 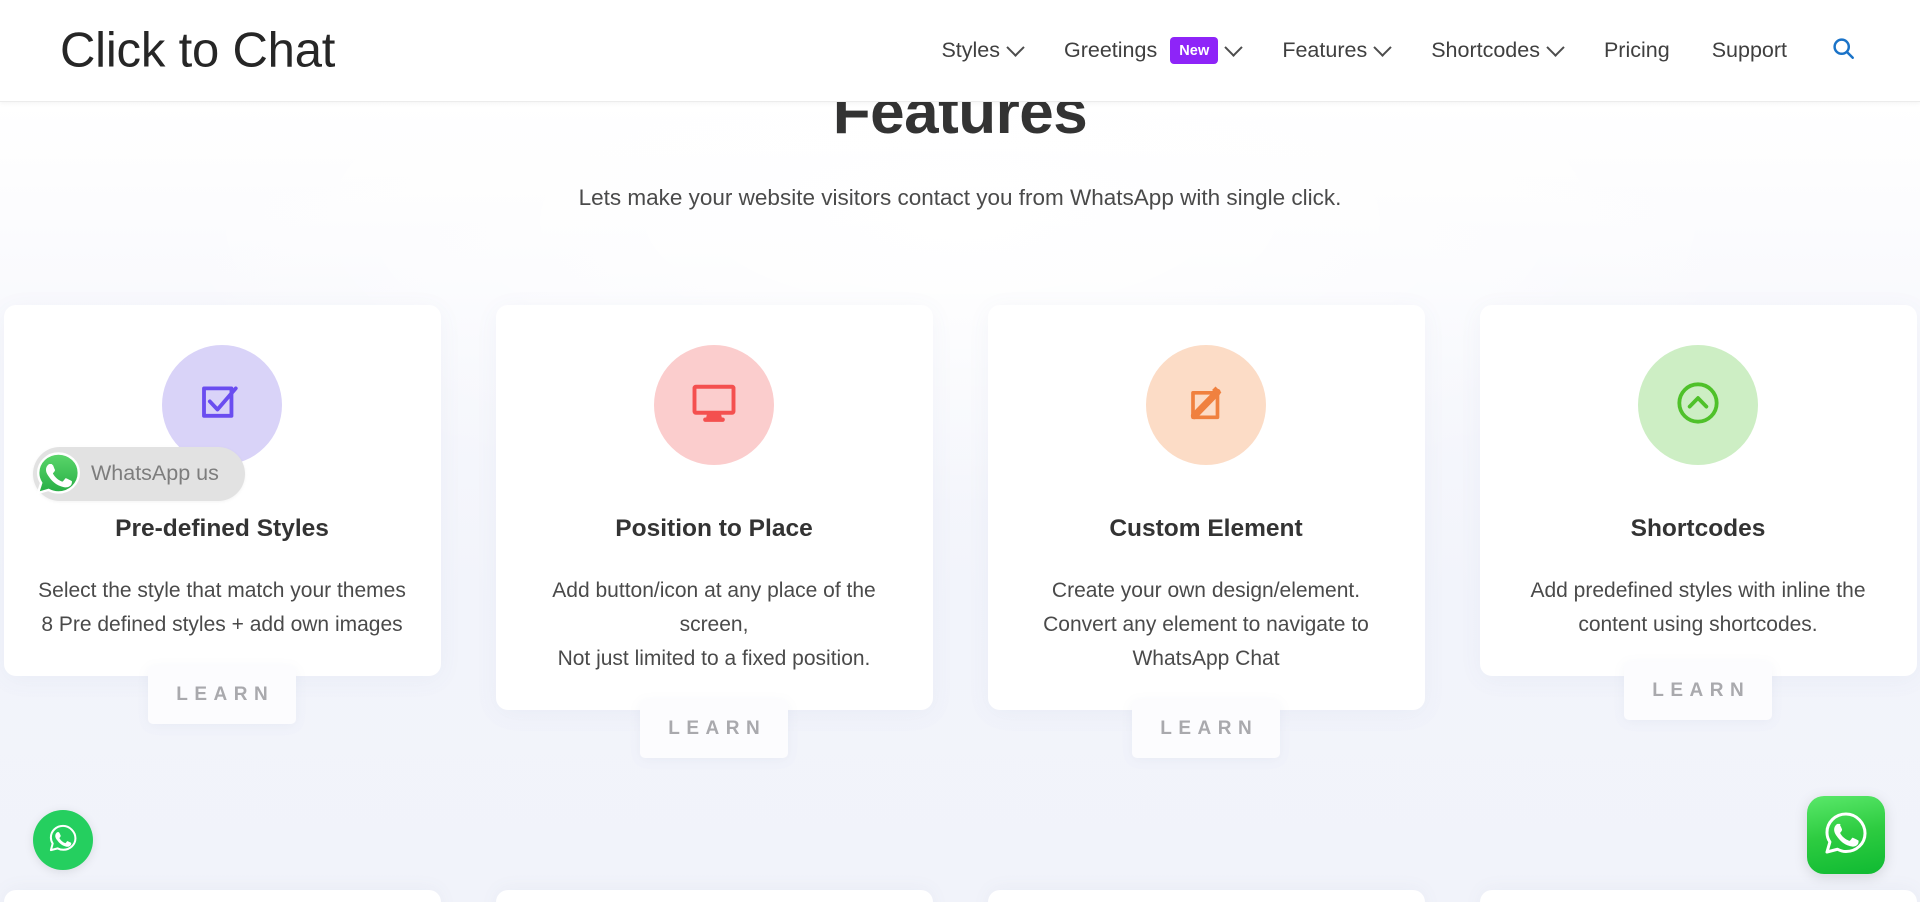 I want to click on feature-card-title: Position to Place, so click(x=714, y=528).